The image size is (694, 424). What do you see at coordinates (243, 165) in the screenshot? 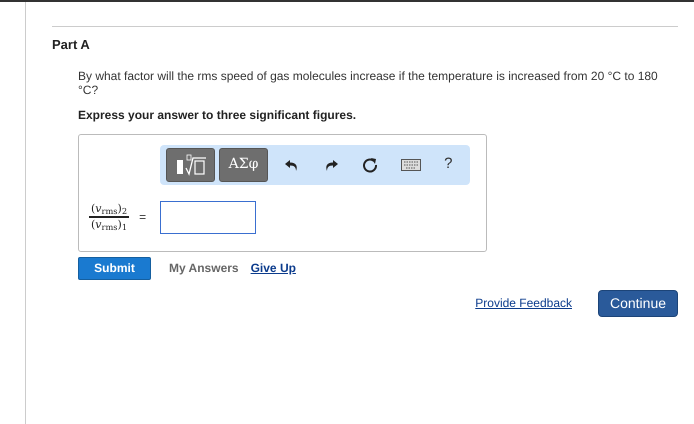
I see `symbols-button: ΑΣφ` at bounding box center [243, 165].